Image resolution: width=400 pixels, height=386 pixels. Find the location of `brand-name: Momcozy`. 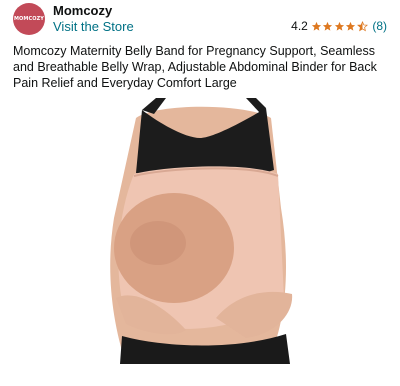

brand-name: Momcozy is located at coordinates (82, 10).